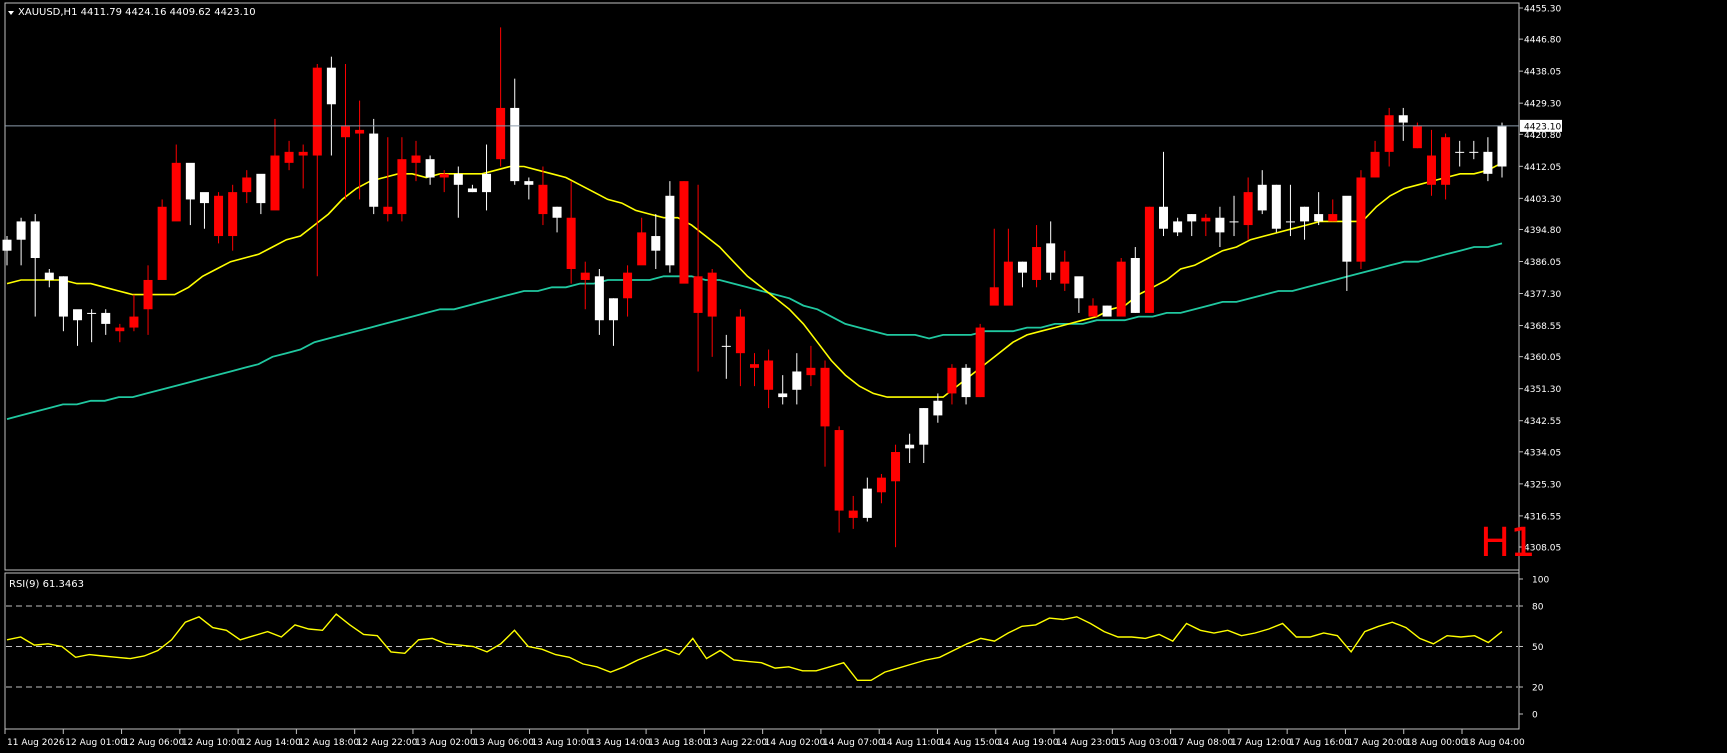 This screenshot has width=1727, height=753. What do you see at coordinates (503, 743) in the screenshot?
I see `time-tick-label: 13 Aug 06:00` at bounding box center [503, 743].